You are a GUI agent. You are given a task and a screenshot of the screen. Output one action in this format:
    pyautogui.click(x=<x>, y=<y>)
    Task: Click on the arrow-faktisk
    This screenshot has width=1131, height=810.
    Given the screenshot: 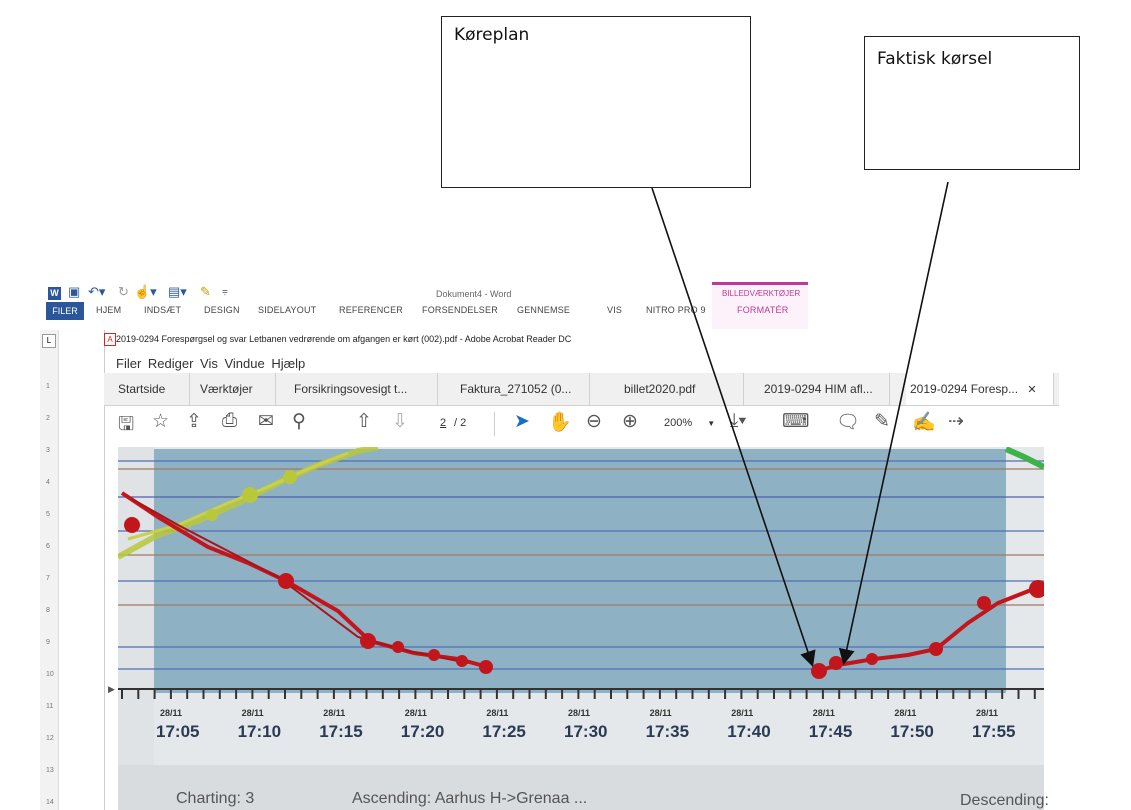 What is the action you would take?
    pyautogui.click(x=893, y=423)
    